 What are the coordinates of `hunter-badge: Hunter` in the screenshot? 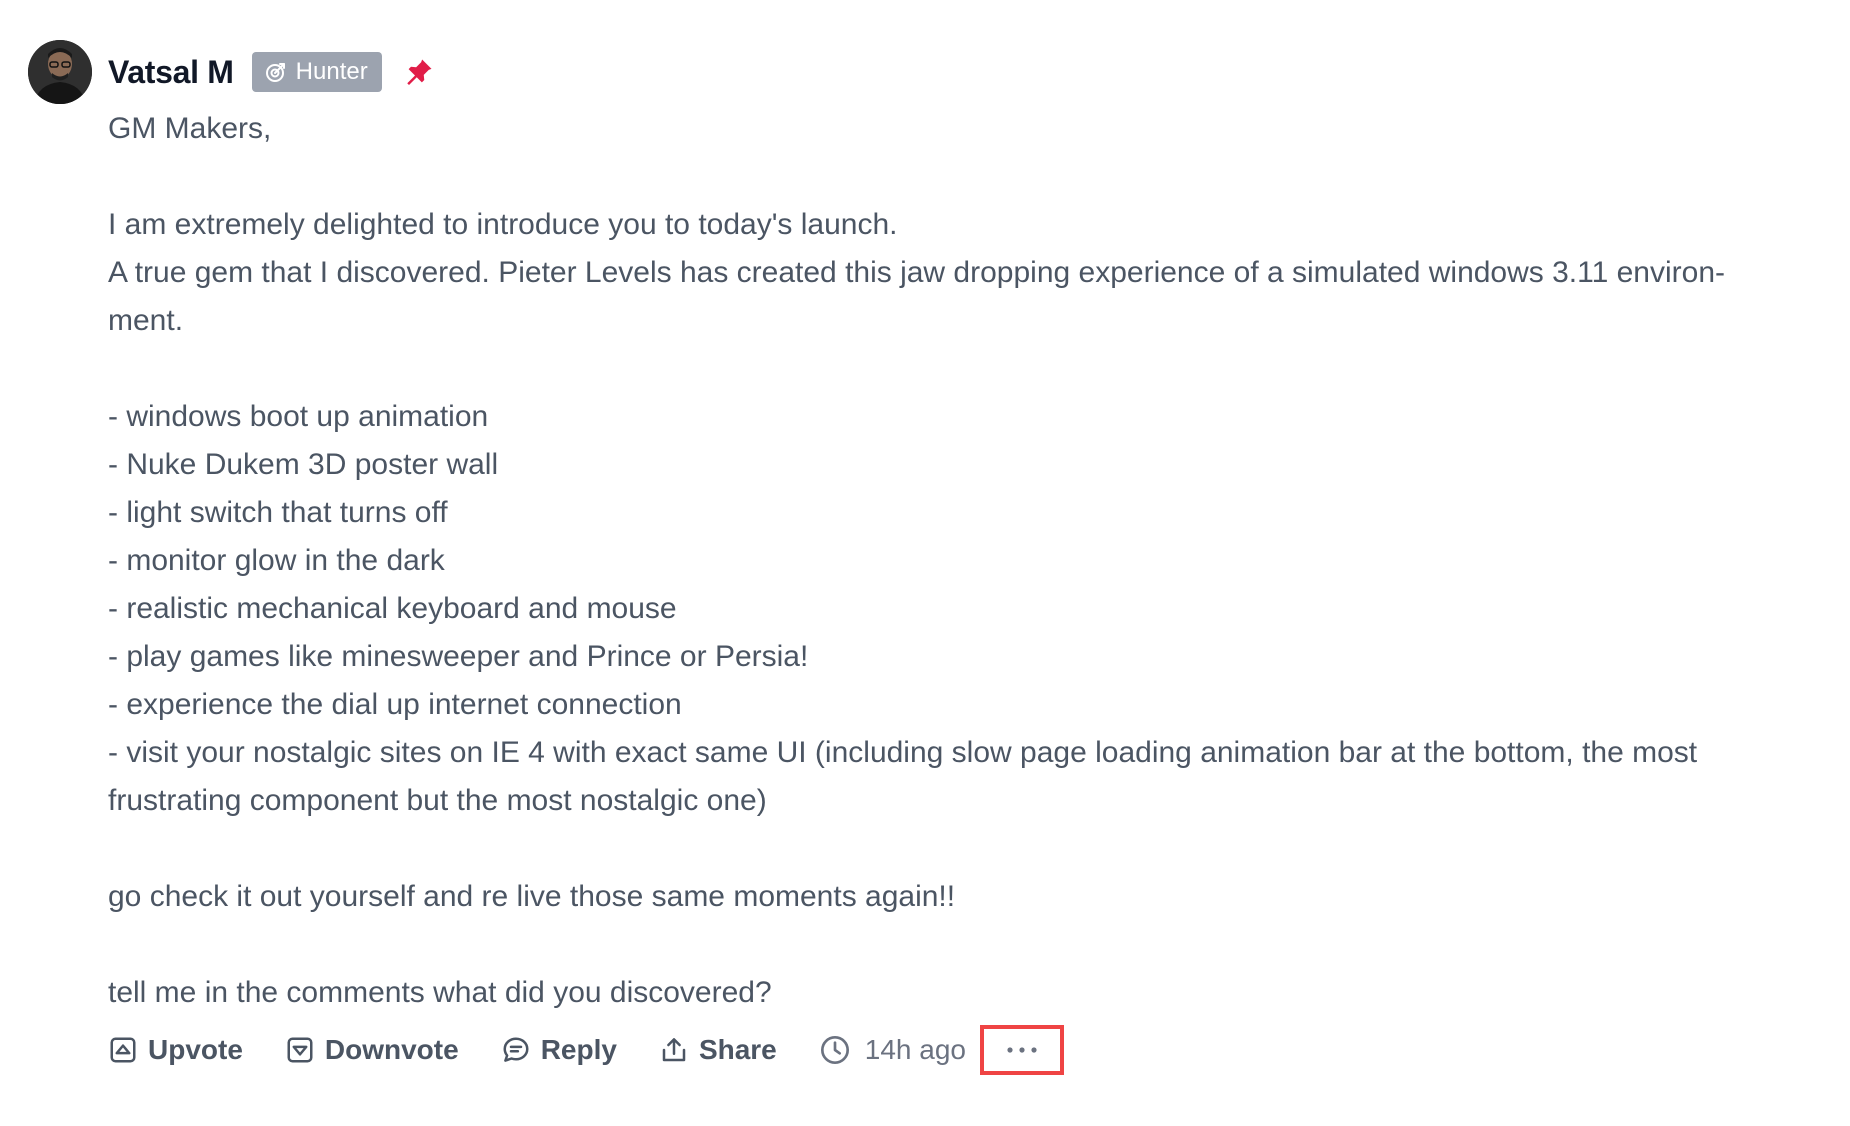 It's located at (316, 72).